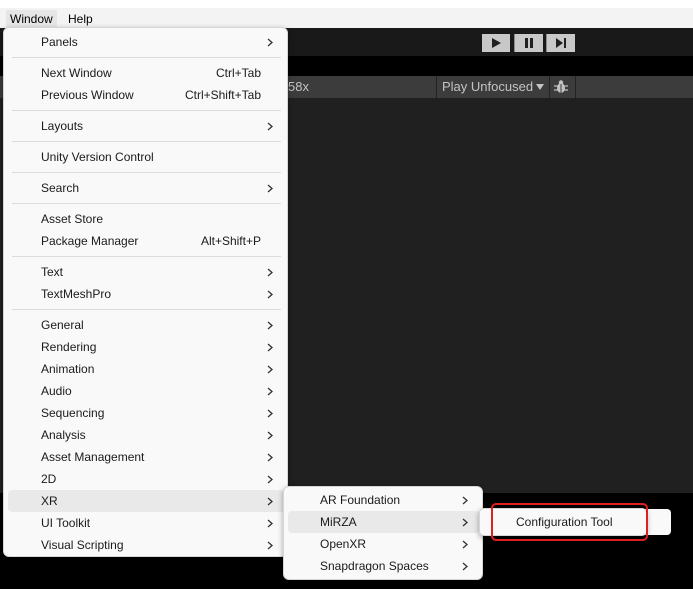  Describe the element at coordinates (488, 86) in the screenshot. I see `play-mode-label: Play Unfocused` at that location.